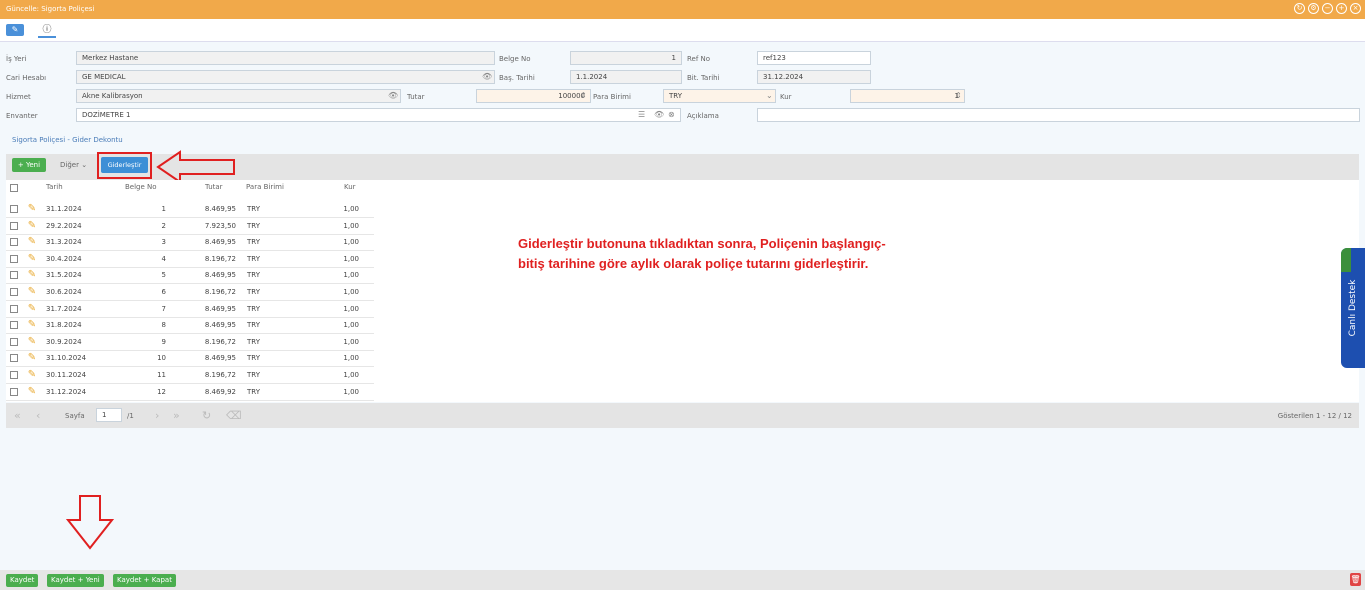 Image resolution: width=1365 pixels, height=590 pixels. I want to click on envanter-label: Envanter, so click(22, 116).